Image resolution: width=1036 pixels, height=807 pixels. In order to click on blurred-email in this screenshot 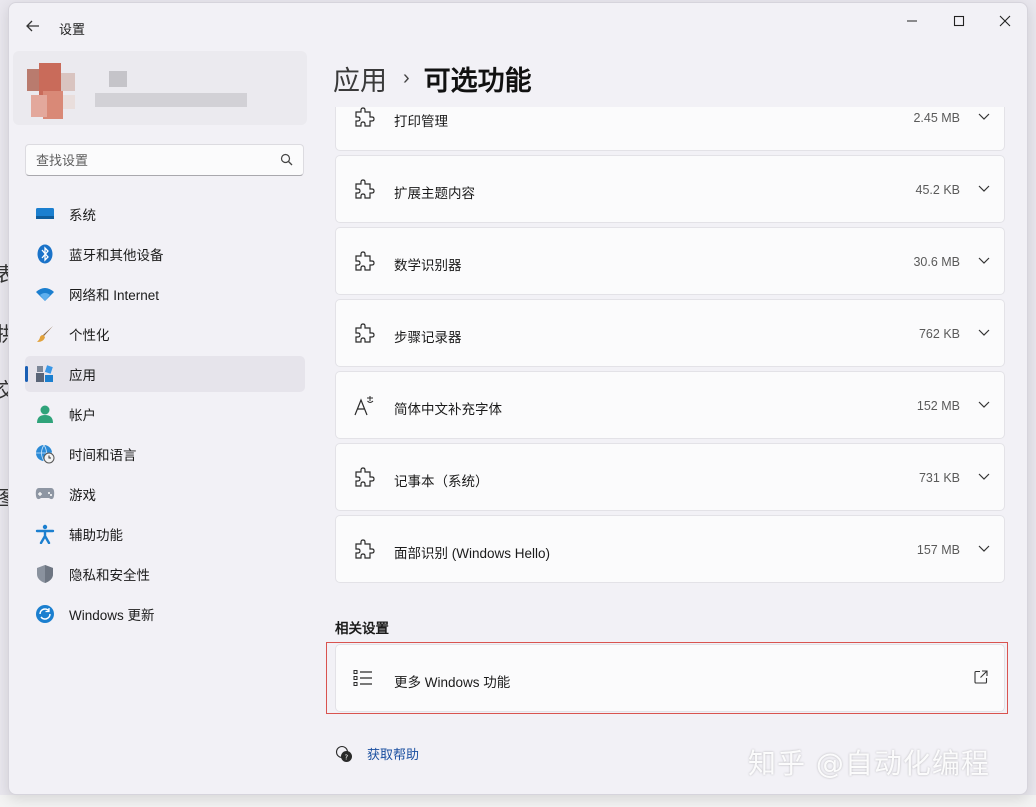, I will do `click(171, 100)`.